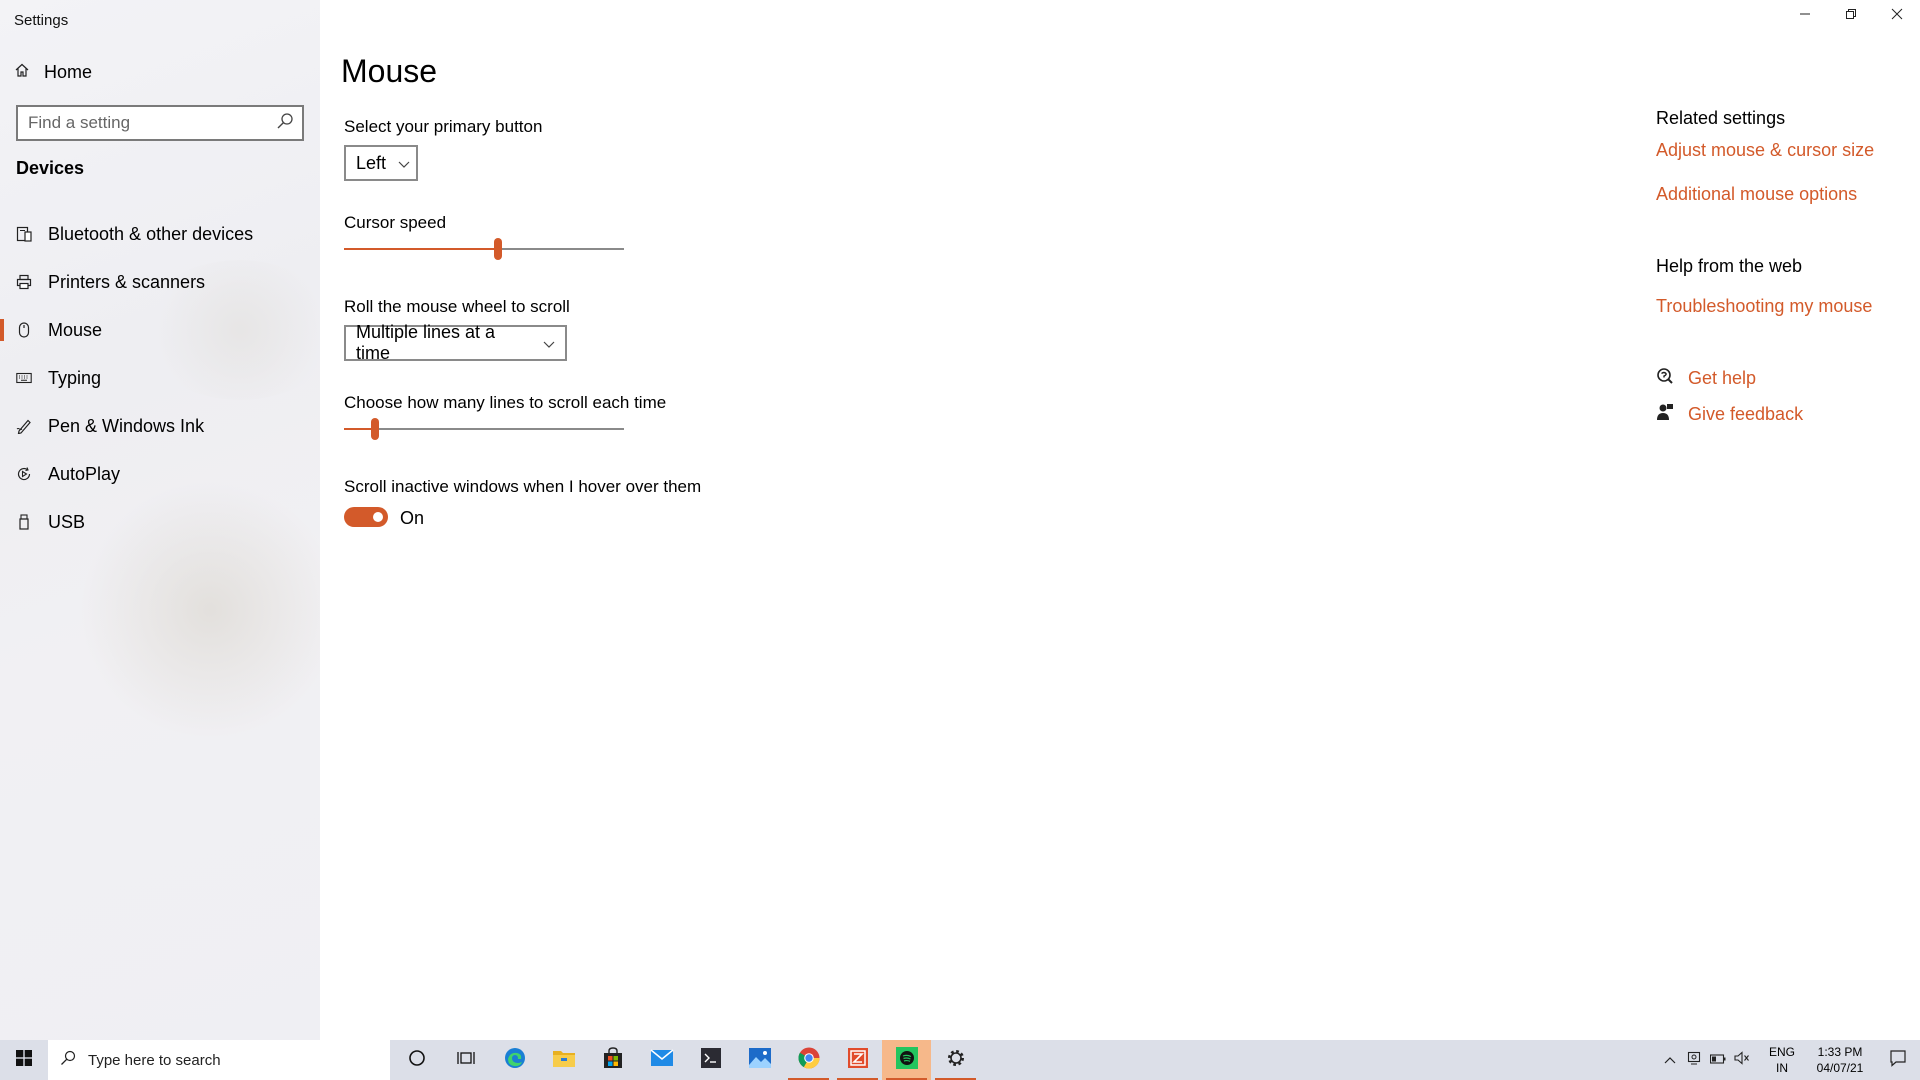 The width and height of the screenshot is (1920, 1080). I want to click on scroll-inactive-toggle, so click(366, 517).